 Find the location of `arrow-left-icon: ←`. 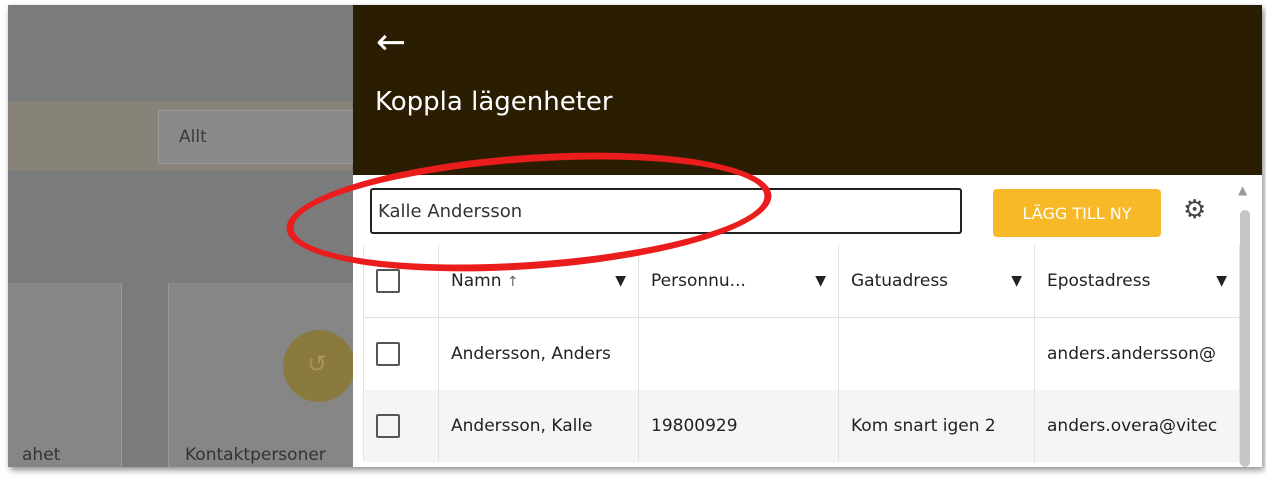

arrow-left-icon: ← is located at coordinates (391, 43).